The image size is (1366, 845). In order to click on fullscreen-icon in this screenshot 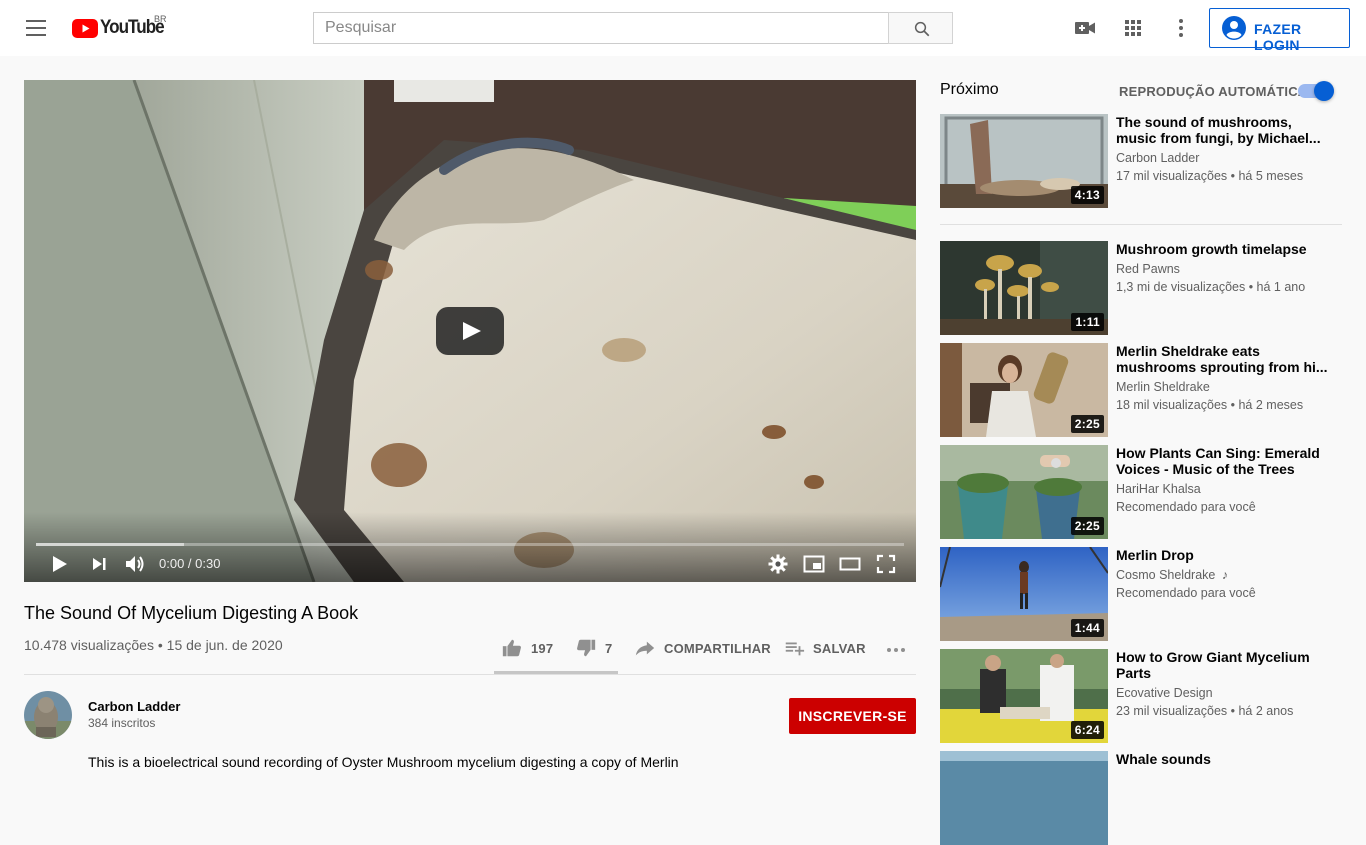, I will do `click(886, 564)`.